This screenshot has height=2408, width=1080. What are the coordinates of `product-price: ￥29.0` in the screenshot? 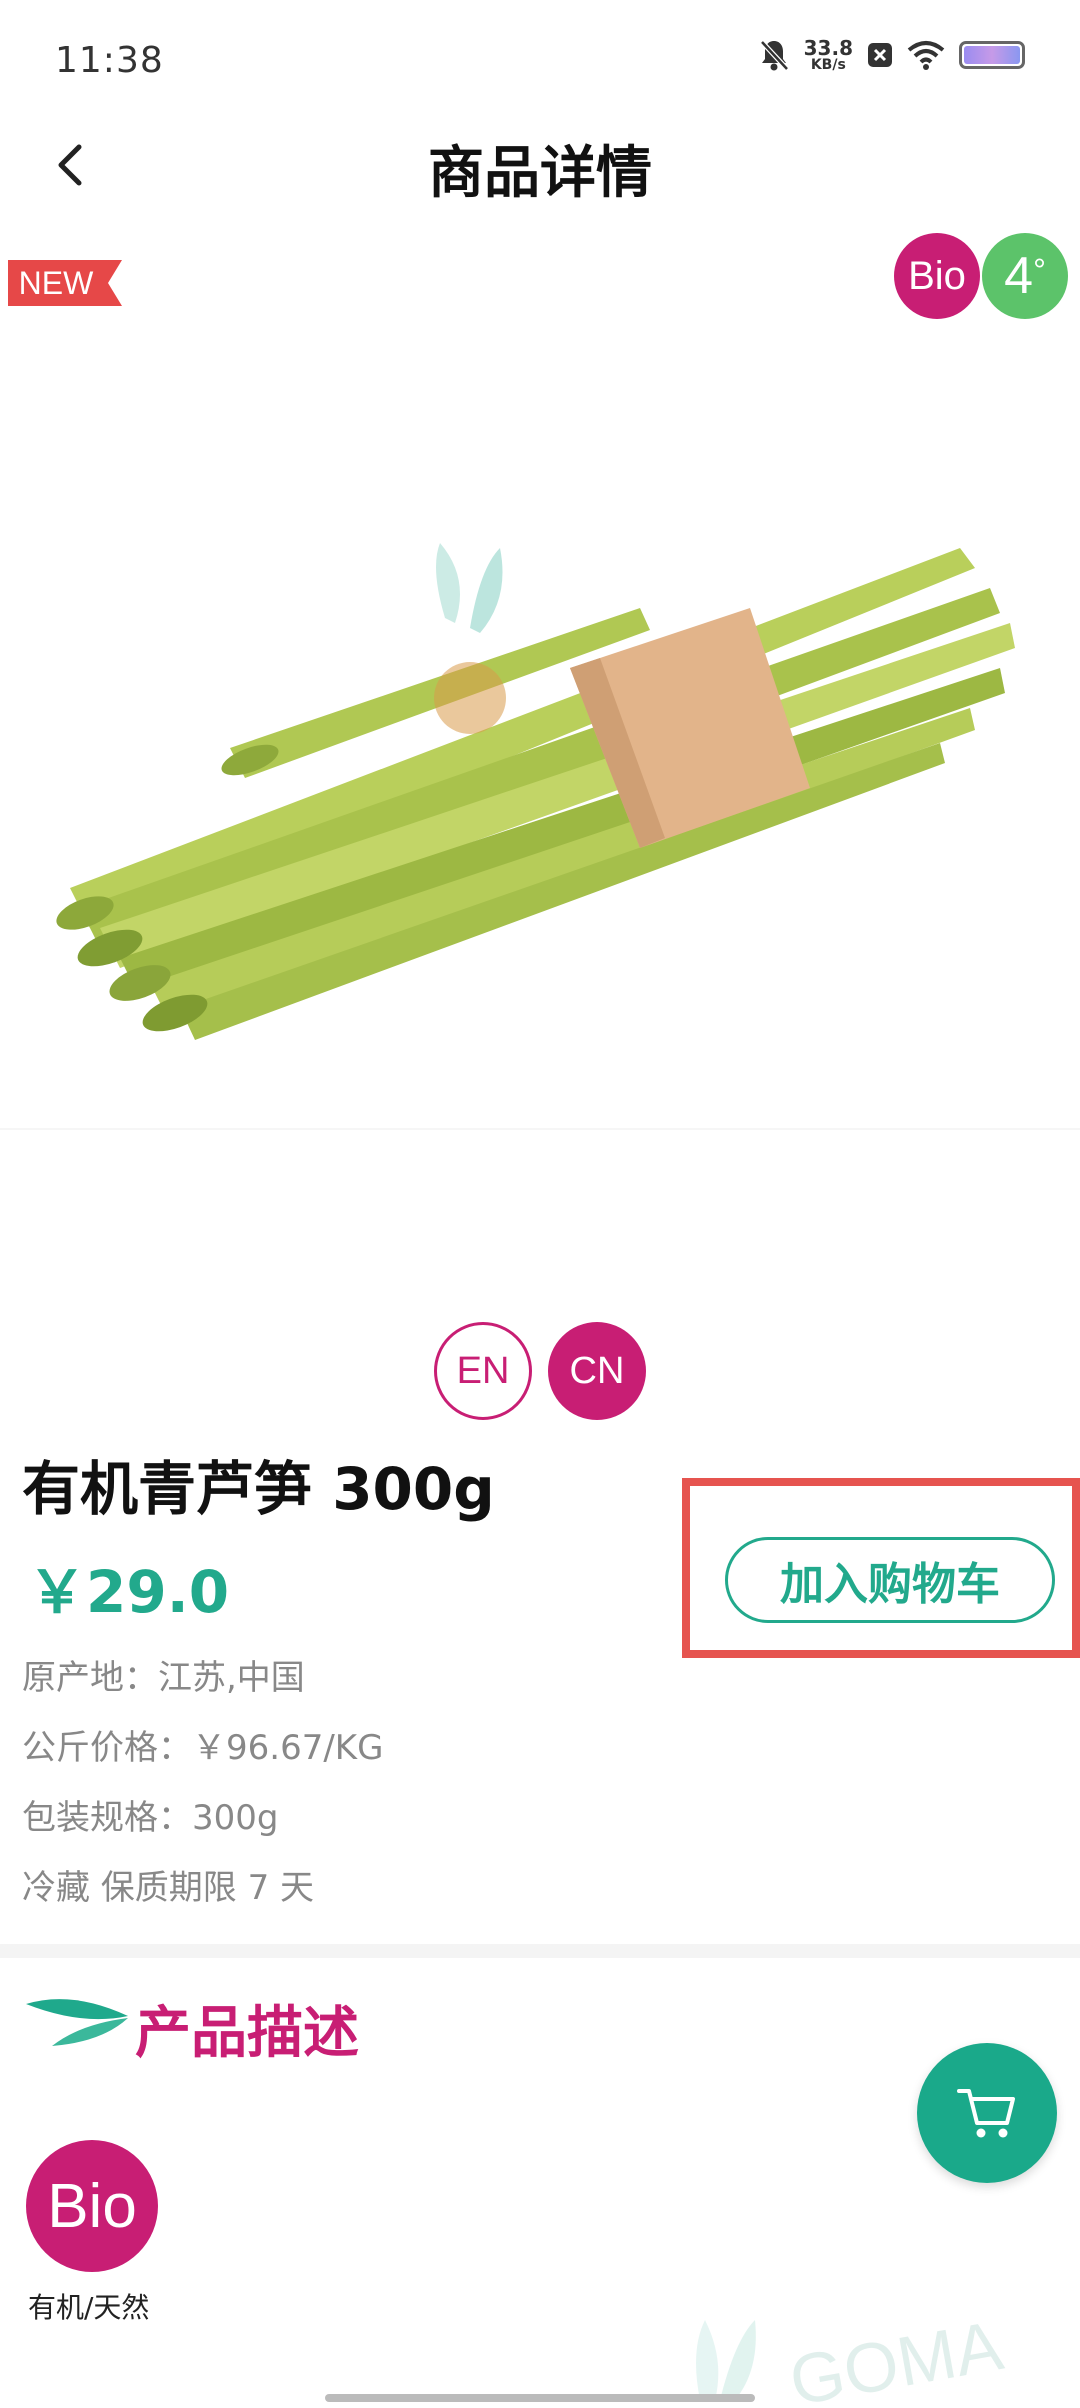 It's located at (129, 1592).